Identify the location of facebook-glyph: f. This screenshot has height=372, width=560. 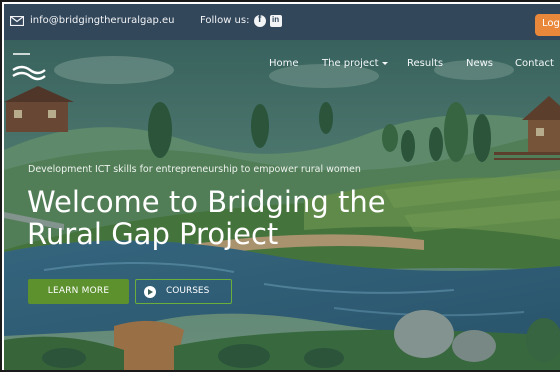
(260, 19).